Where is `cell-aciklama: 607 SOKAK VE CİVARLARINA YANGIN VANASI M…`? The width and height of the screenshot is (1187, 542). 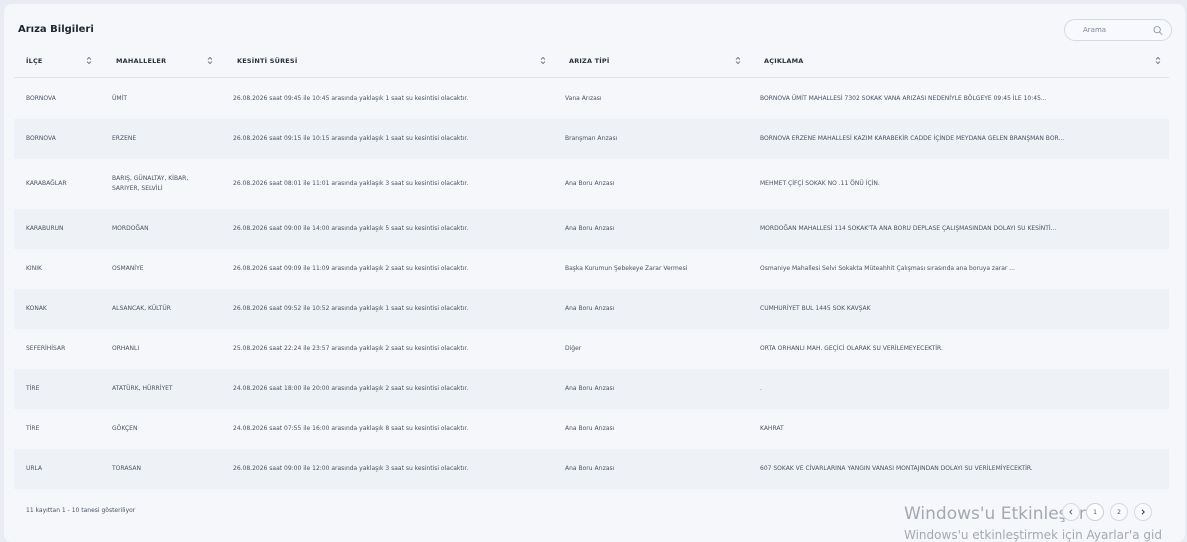 cell-aciklama: 607 SOKAK VE CİVARLARINA YANGIN VANASI M… is located at coordinates (896, 468).